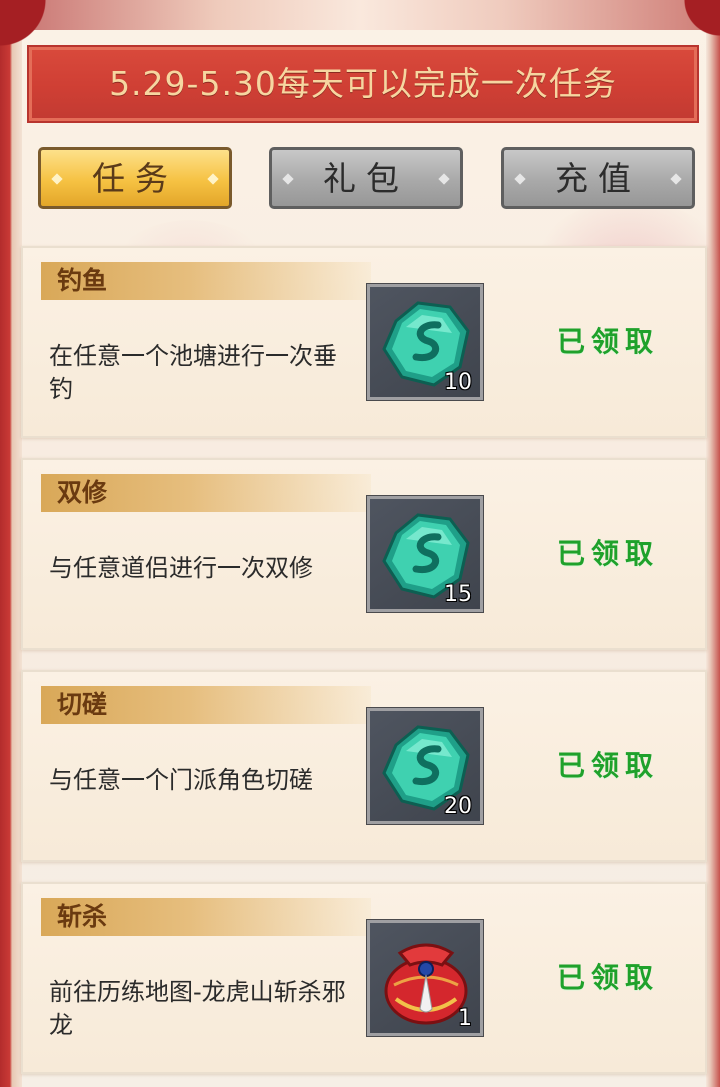 This screenshot has width=720, height=1087. Describe the element at coordinates (11, 543) in the screenshot. I see `left-frame-border` at that location.